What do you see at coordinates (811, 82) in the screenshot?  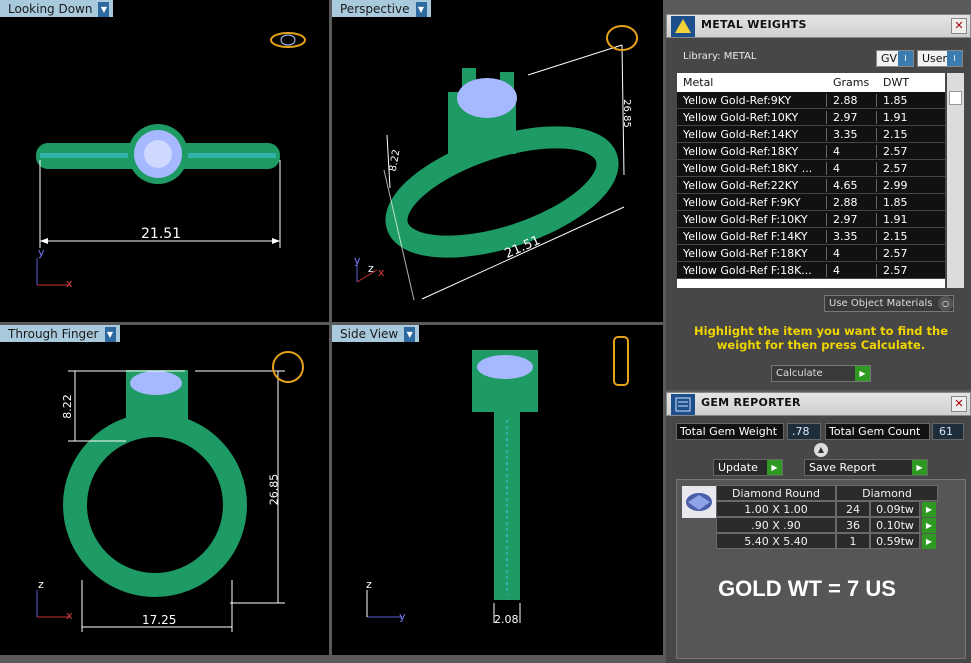 I see `metal-table-header: Metal Grams DWT` at bounding box center [811, 82].